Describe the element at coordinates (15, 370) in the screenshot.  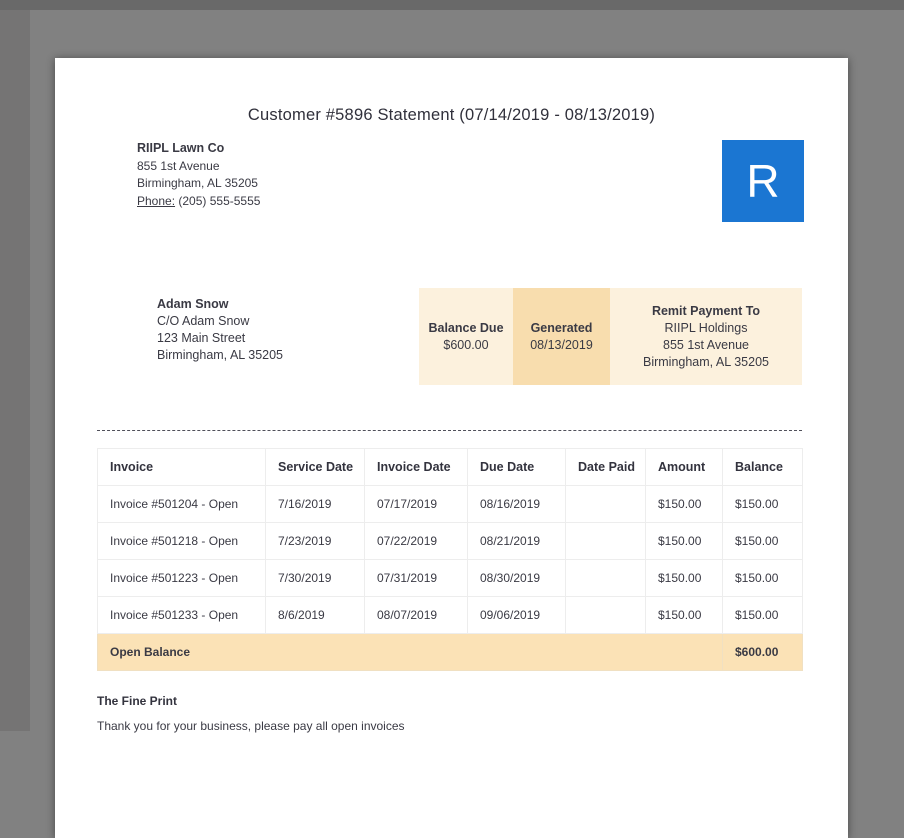
I see `viewer-left-bar` at that location.